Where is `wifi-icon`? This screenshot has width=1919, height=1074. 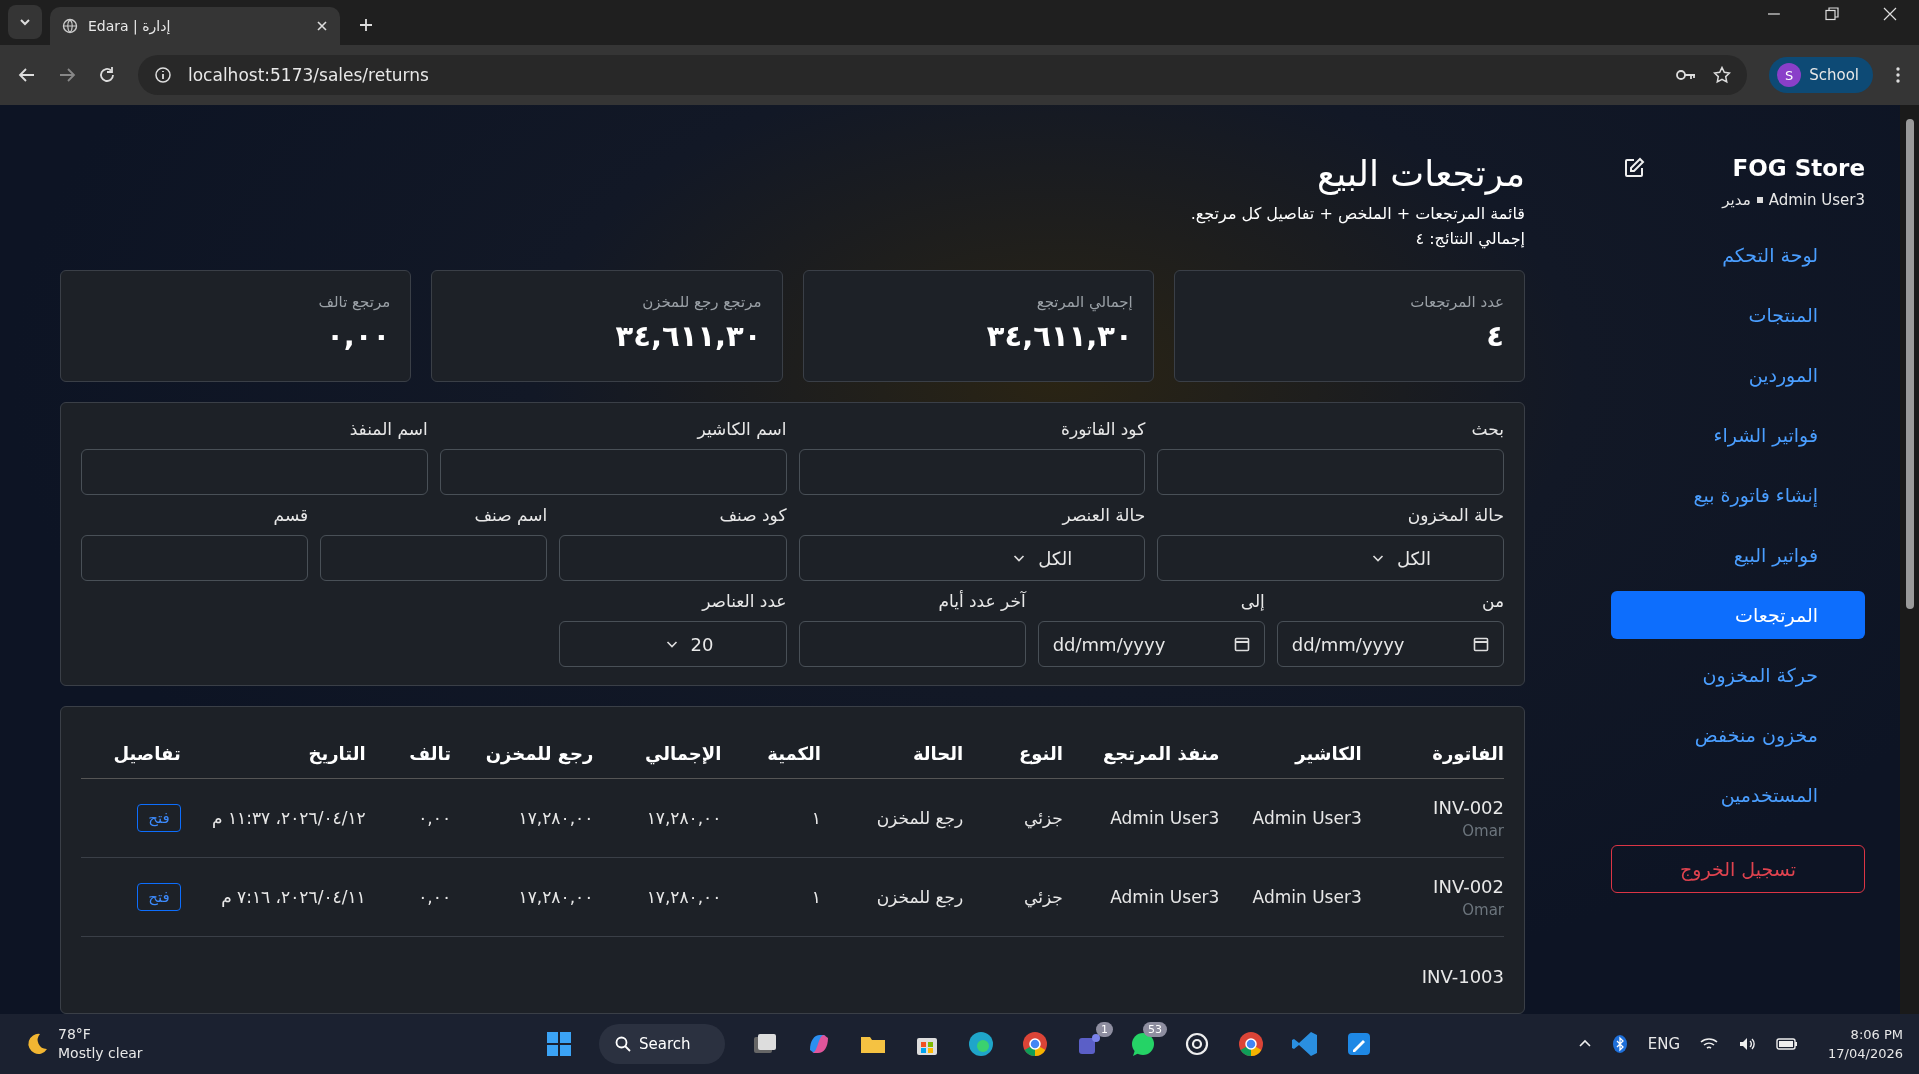 wifi-icon is located at coordinates (1709, 1044).